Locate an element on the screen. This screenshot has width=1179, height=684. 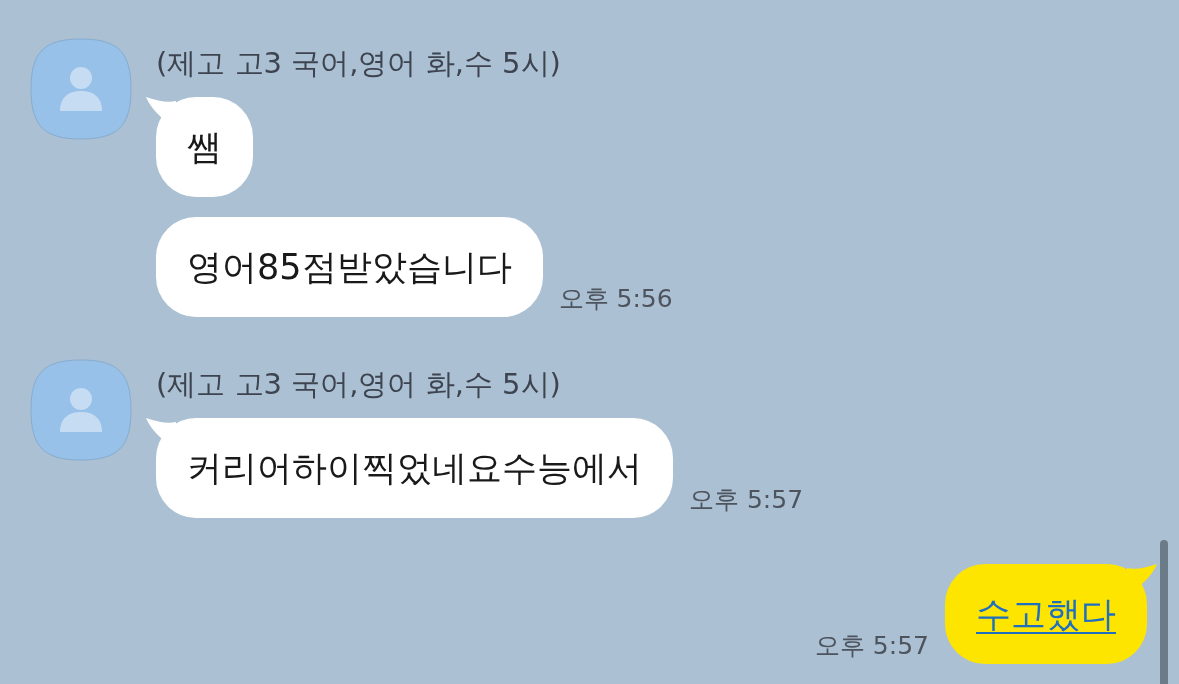
message-bubble: 쌤 is located at coordinates (204, 147).